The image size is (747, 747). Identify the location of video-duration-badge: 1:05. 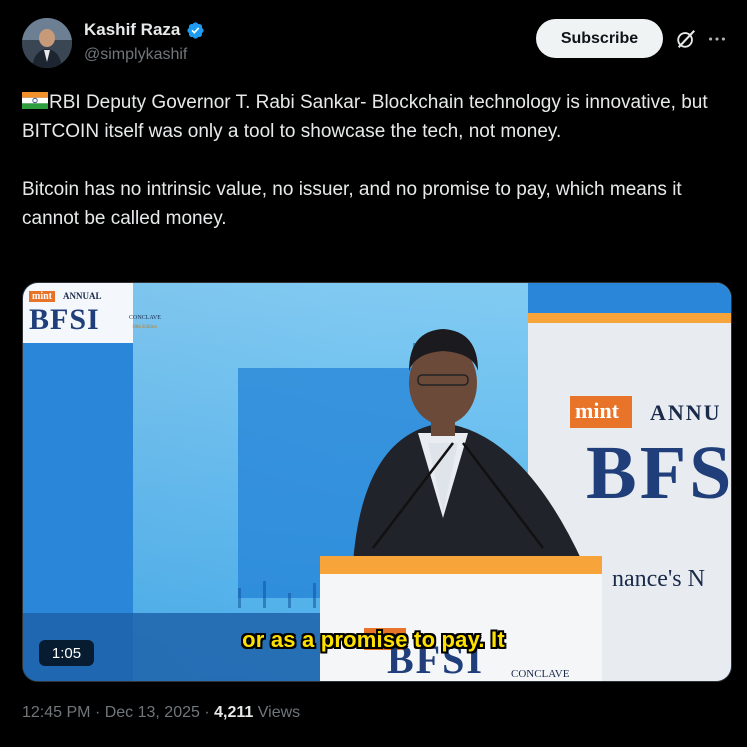
(66, 653).